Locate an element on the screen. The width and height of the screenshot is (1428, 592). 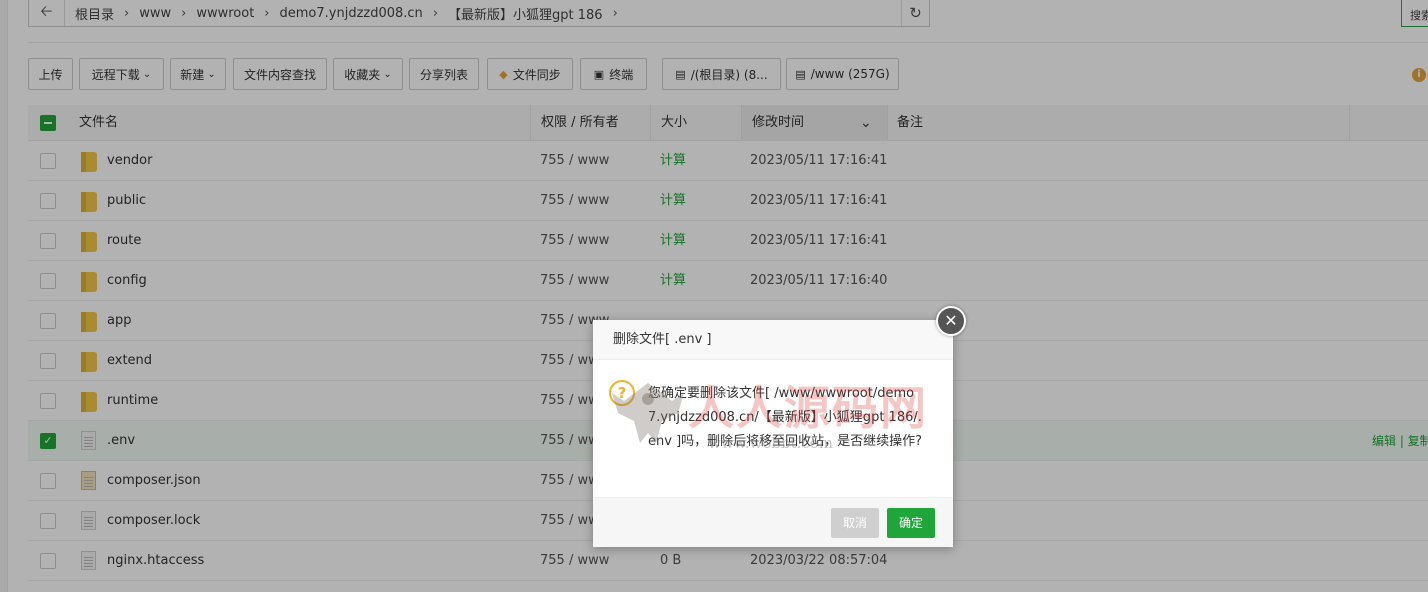
watermark-url: www.wobbt.com is located at coordinates (771, 443).